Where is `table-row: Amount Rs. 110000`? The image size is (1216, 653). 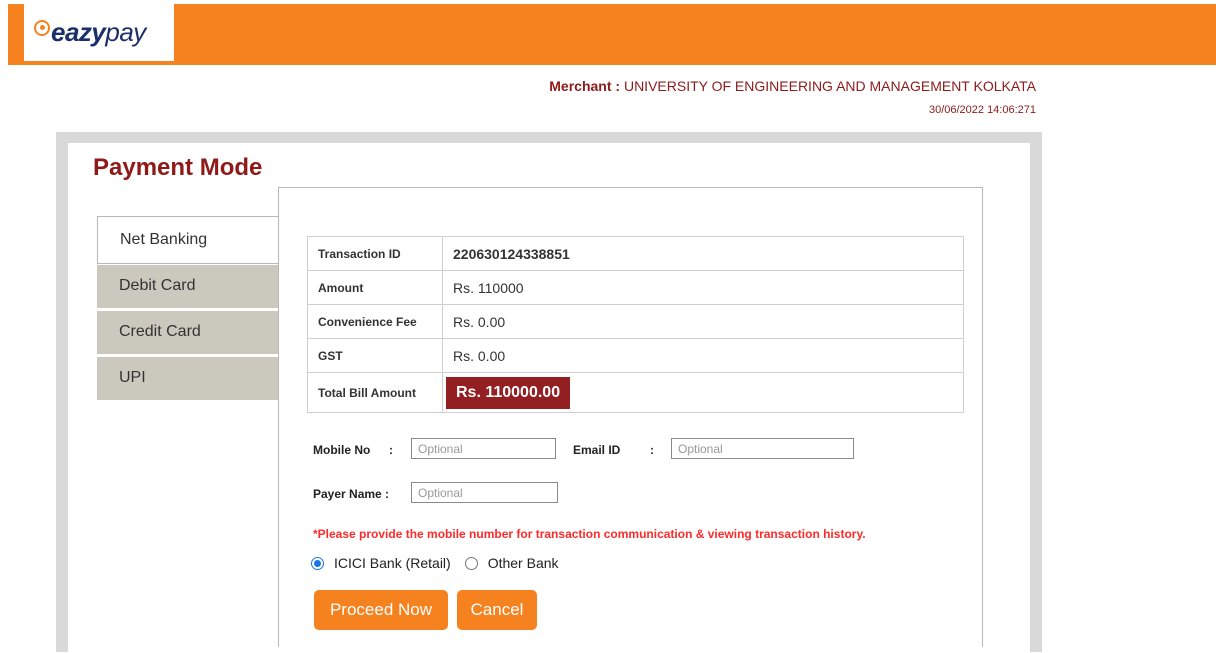 table-row: Amount Rs. 110000 is located at coordinates (635, 287).